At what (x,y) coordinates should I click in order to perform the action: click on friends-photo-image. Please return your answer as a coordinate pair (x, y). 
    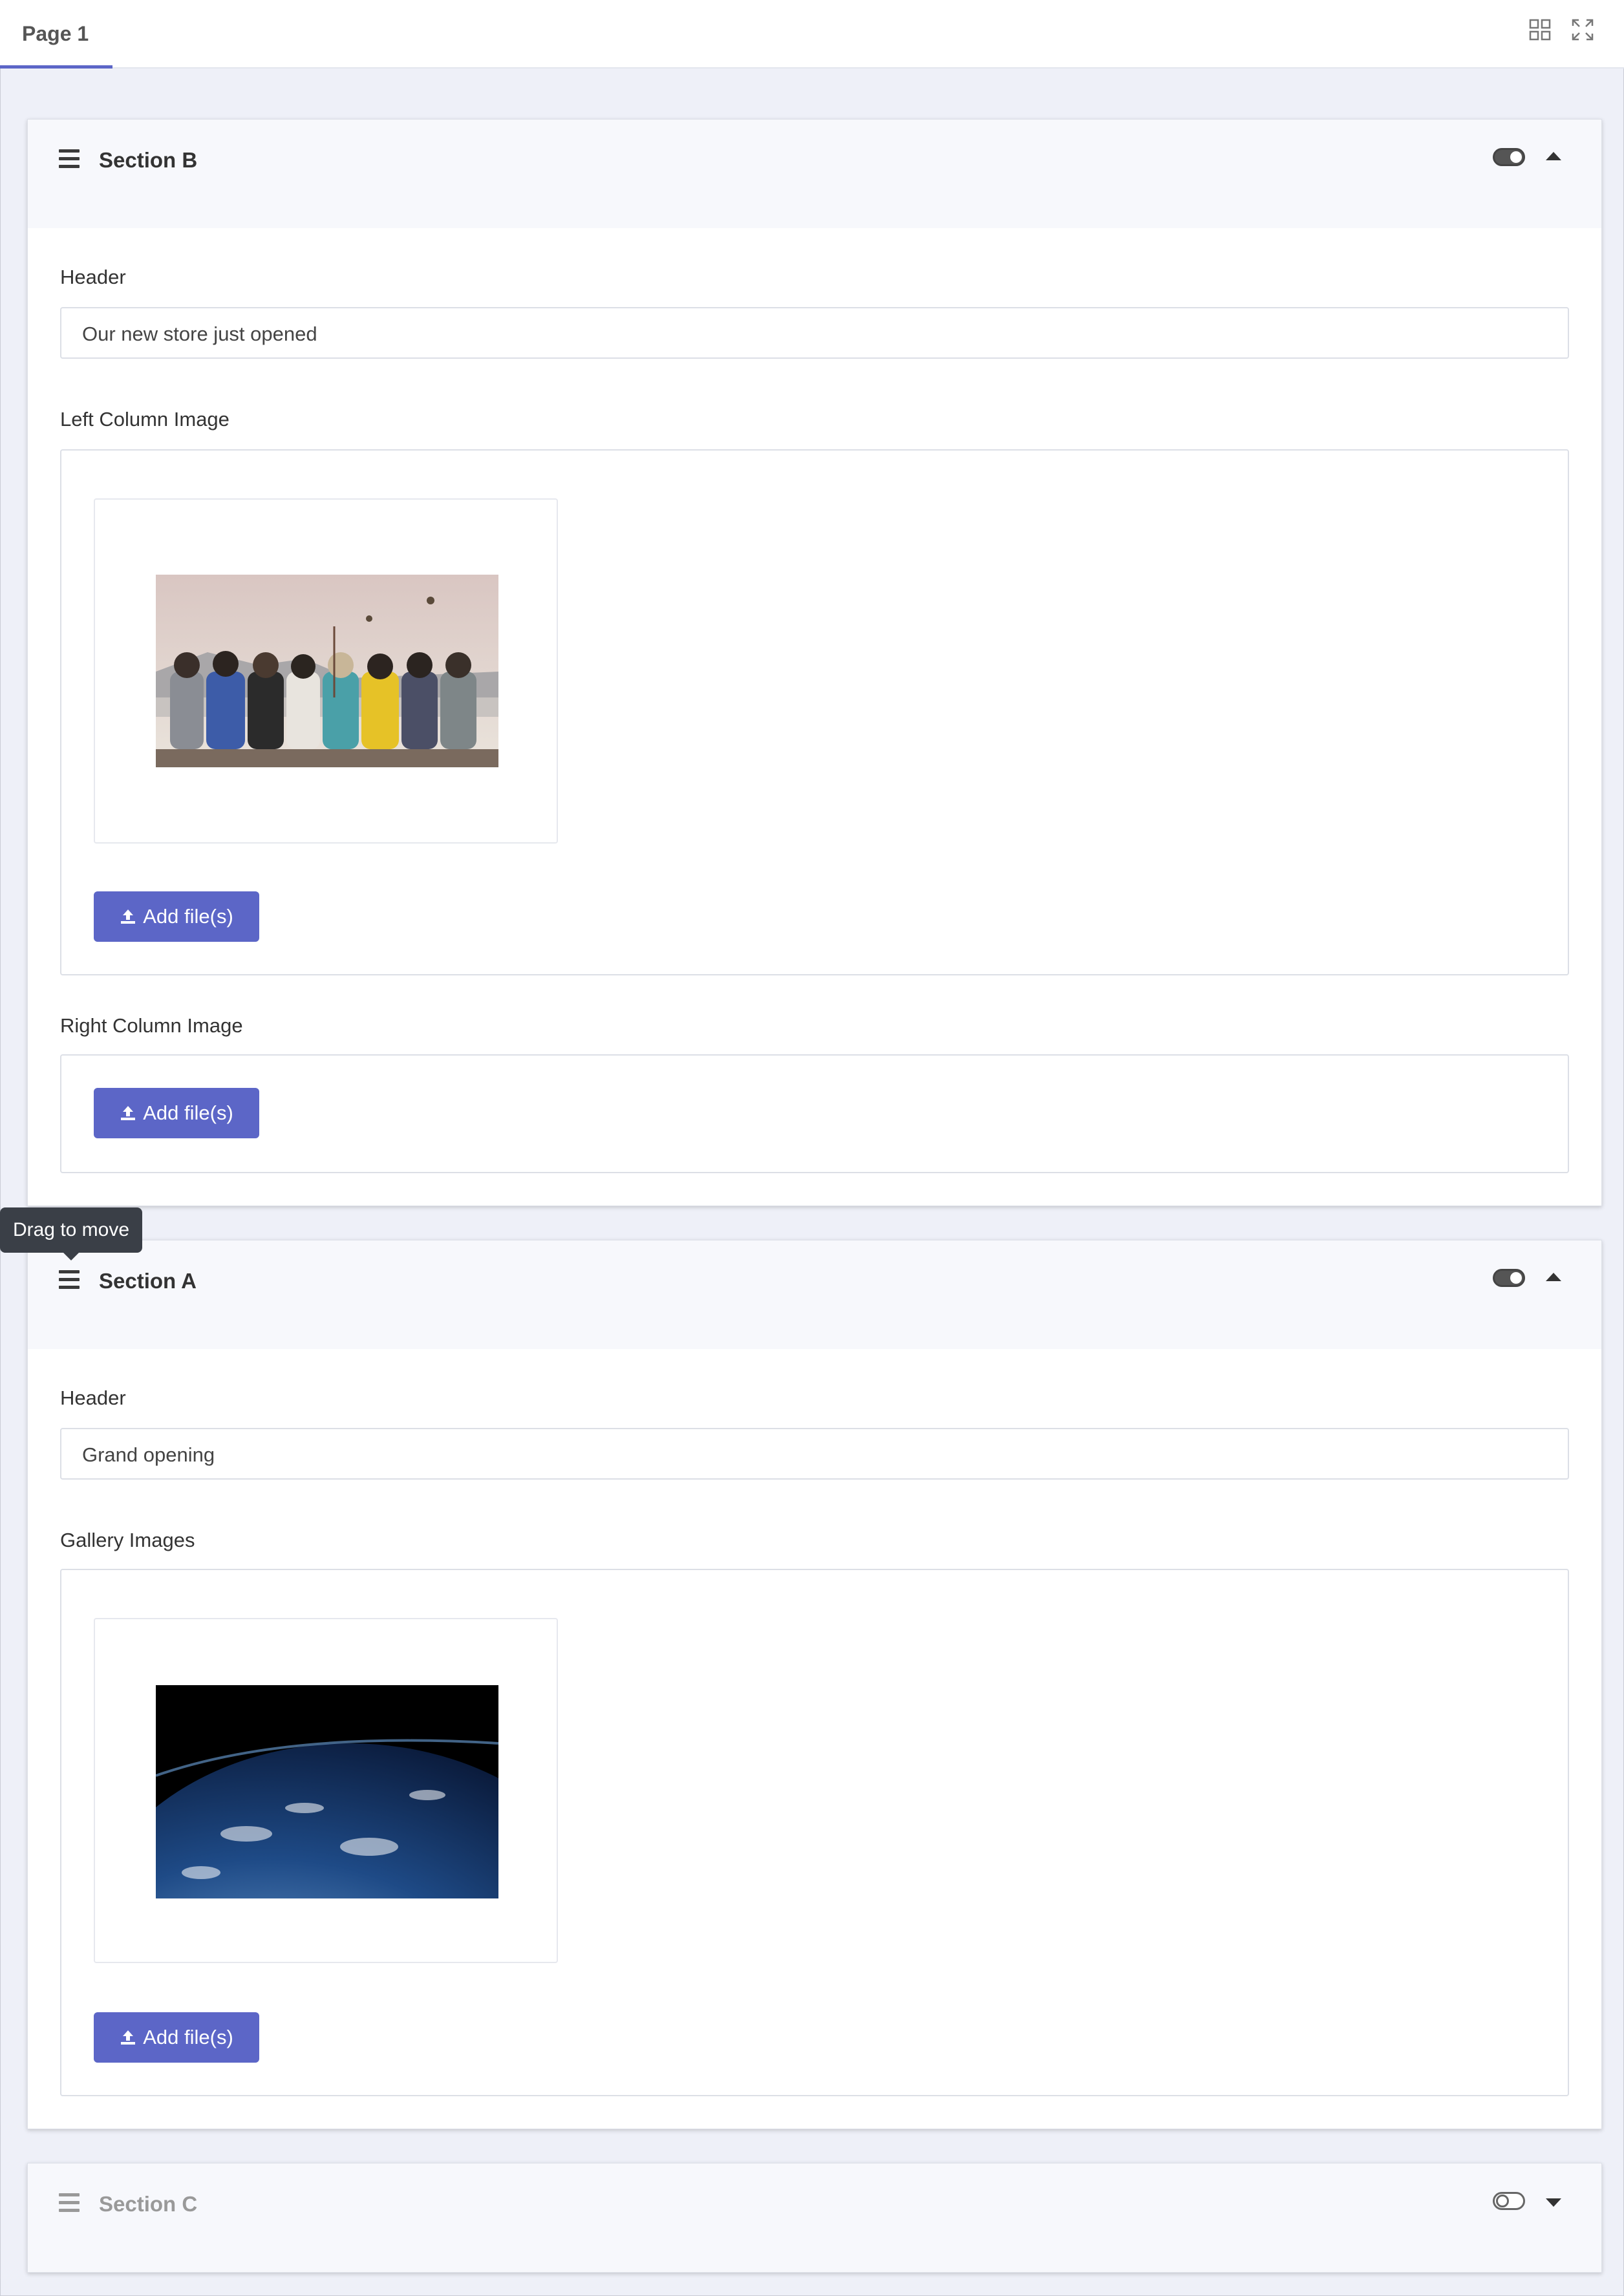
    Looking at the image, I should click on (327, 671).